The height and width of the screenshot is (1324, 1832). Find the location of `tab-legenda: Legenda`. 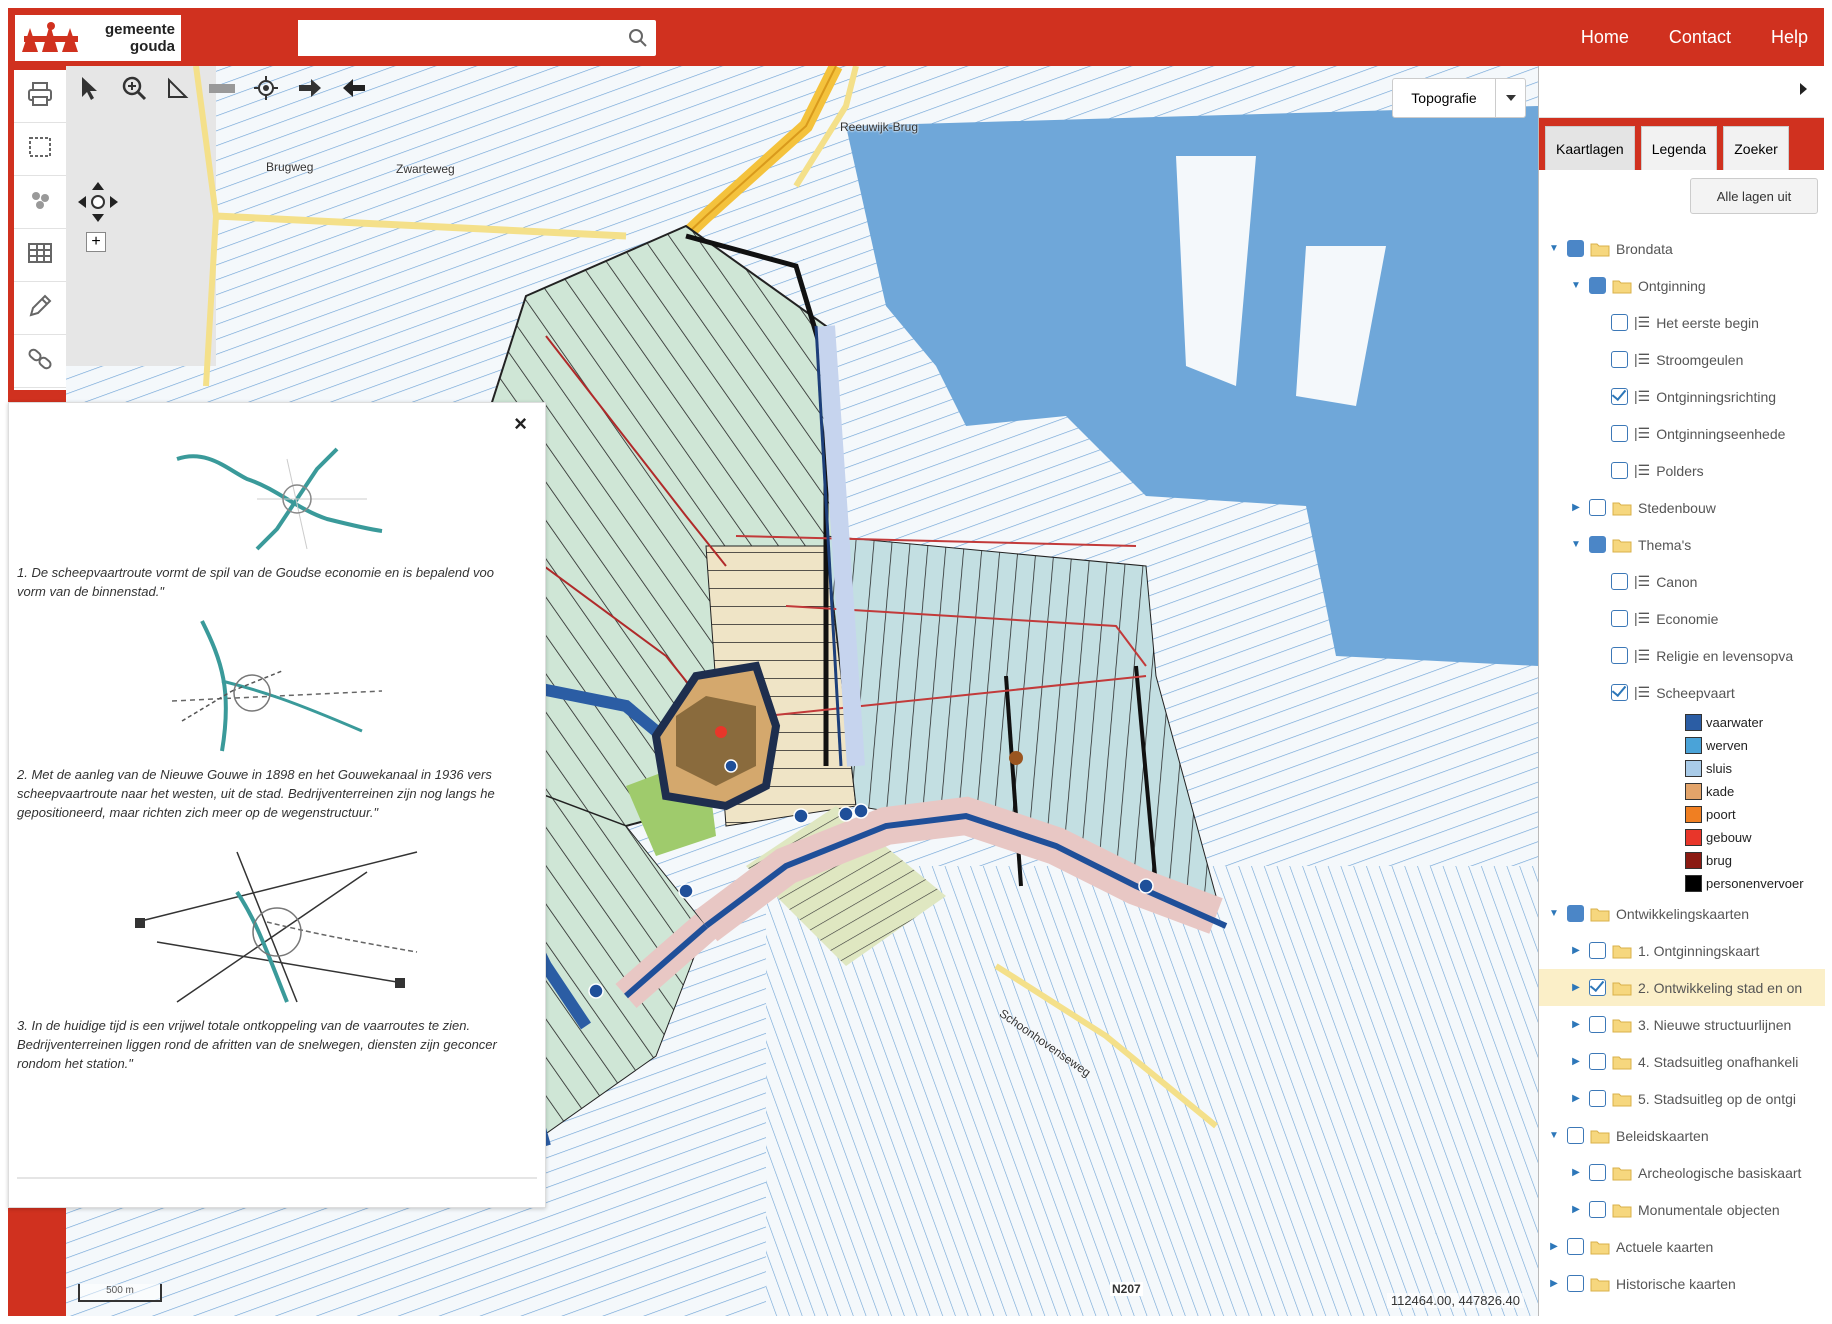

tab-legenda: Legenda is located at coordinates (1679, 148).